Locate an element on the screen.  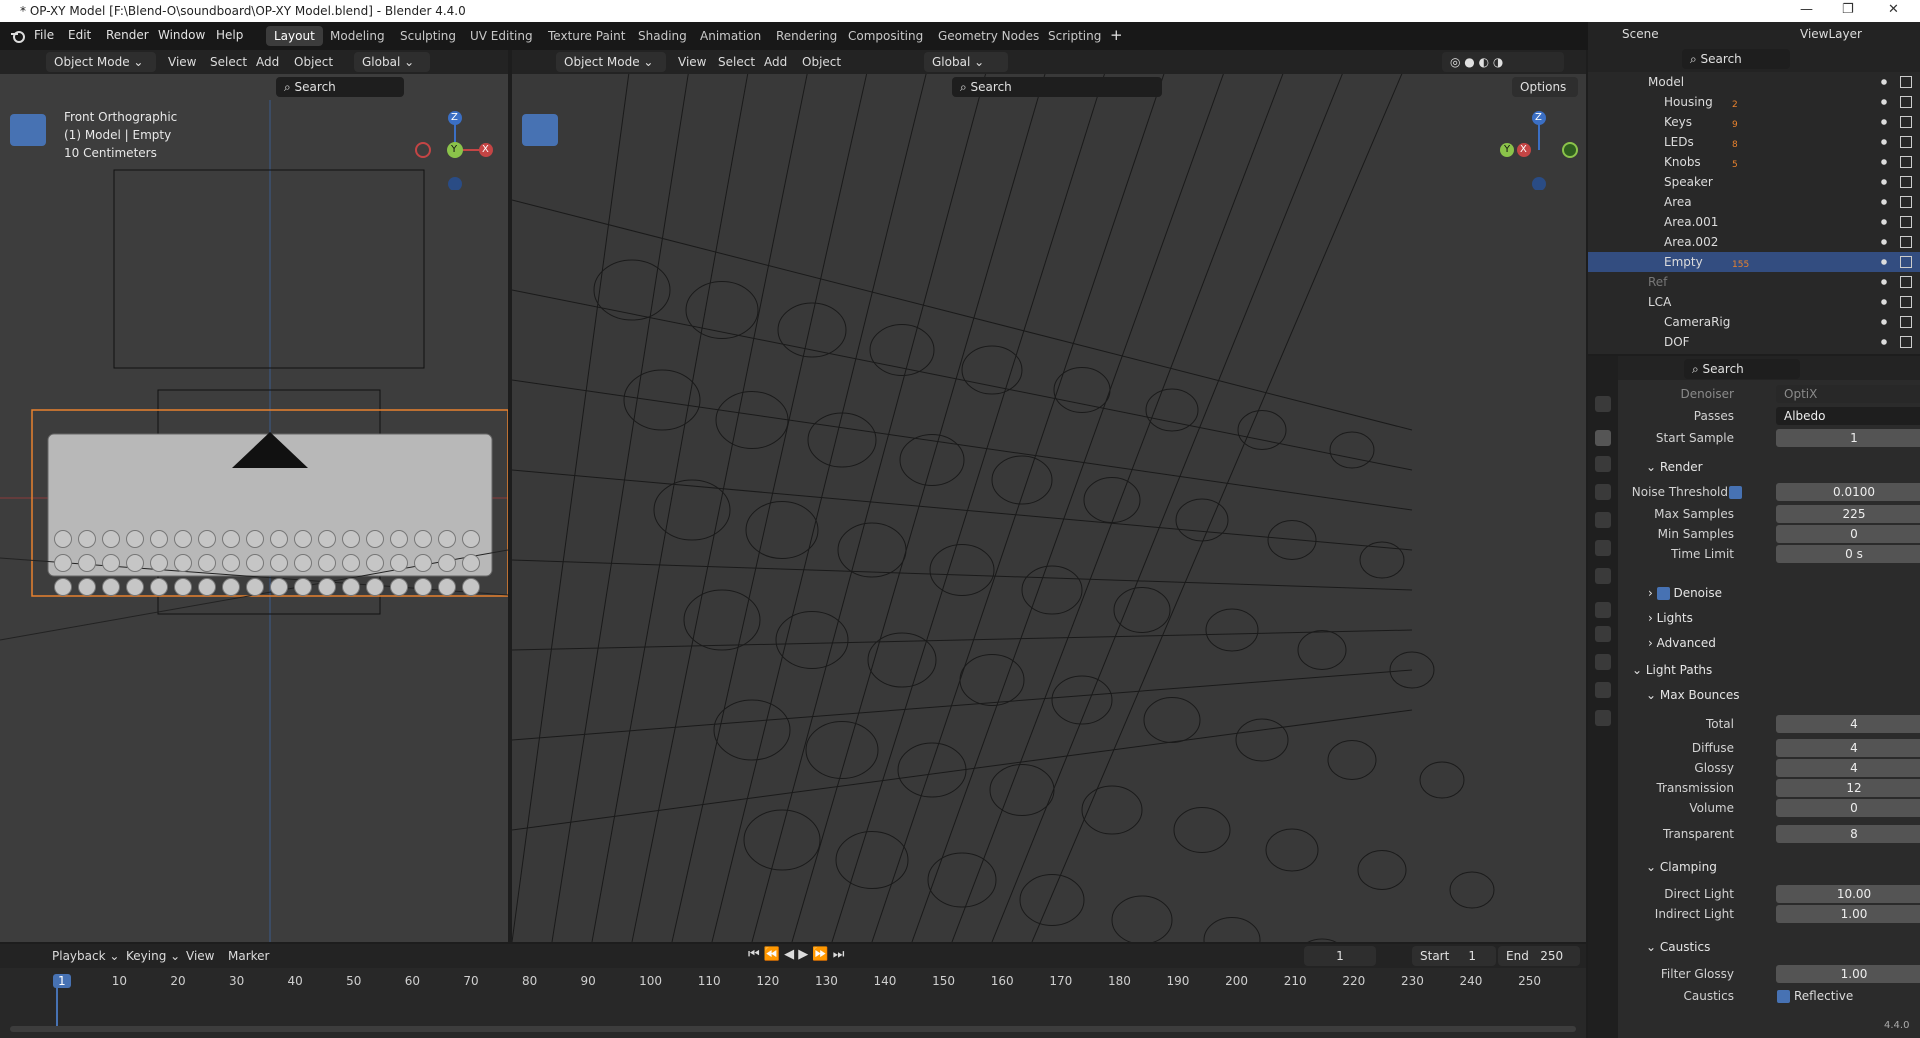
filter-glossy-field: 1.00 is located at coordinates (1848, 974).